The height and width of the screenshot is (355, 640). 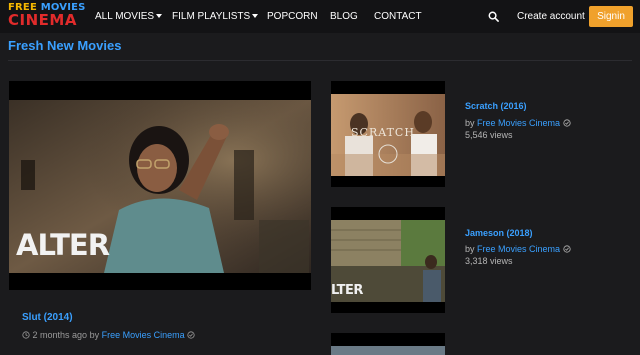 I want to click on nav-contact-label: CONTACT, so click(x=398, y=16).